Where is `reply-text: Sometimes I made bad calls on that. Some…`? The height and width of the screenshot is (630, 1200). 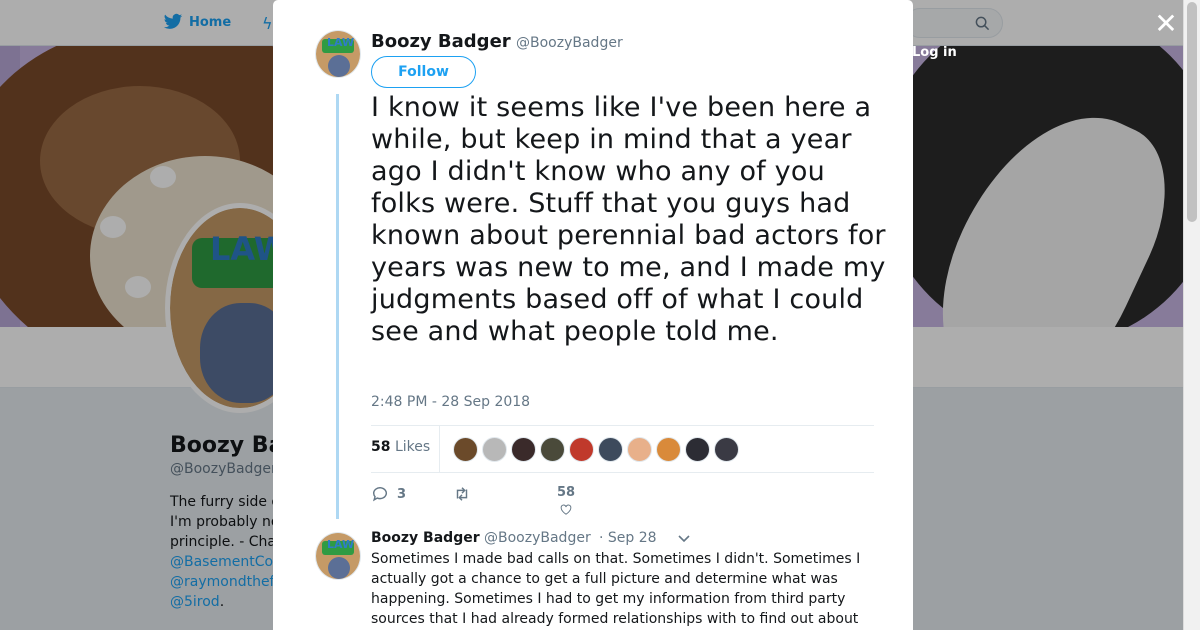
reply-text: Sometimes I made bad calls on that. Some… is located at coordinates (616, 589).